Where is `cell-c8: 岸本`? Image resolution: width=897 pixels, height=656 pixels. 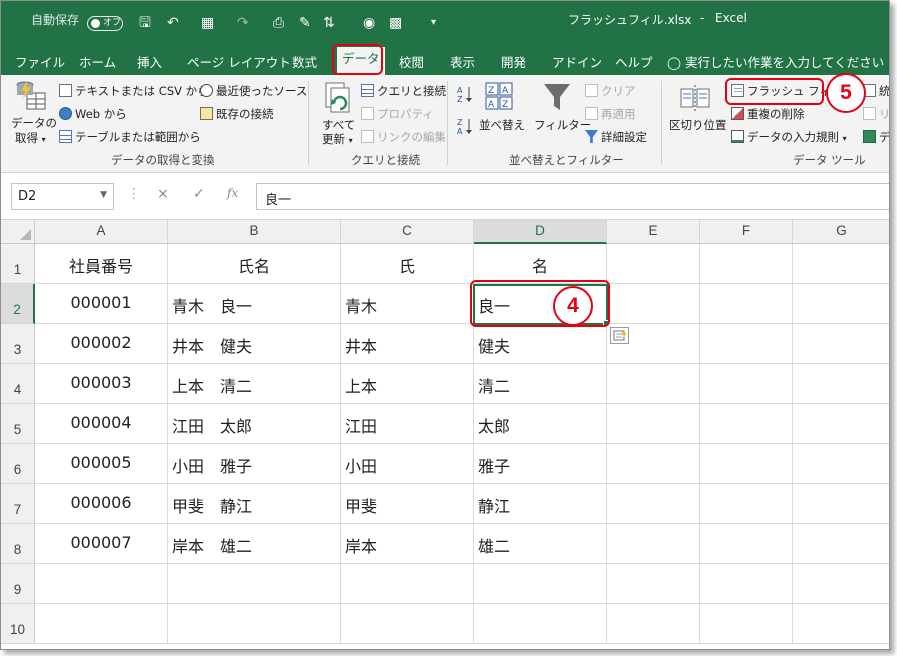
cell-c8: 岸本 is located at coordinates (407, 544).